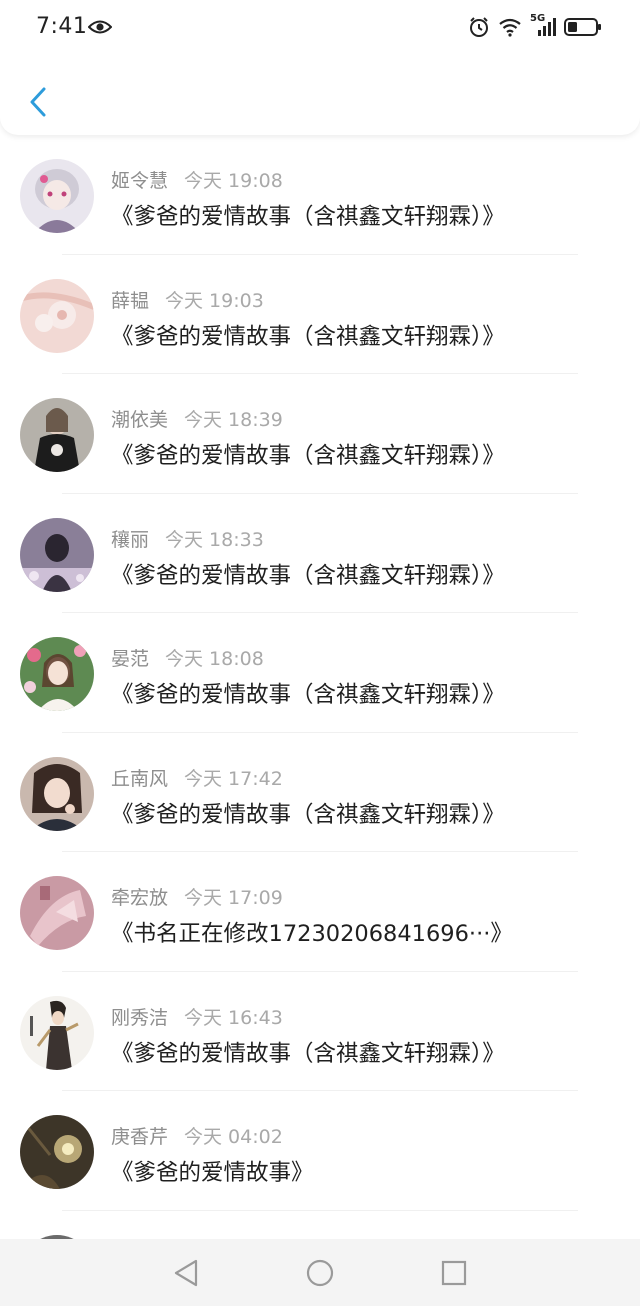  What do you see at coordinates (140, 1017) in the screenshot?
I see `sender-name: 刚秀洁` at bounding box center [140, 1017].